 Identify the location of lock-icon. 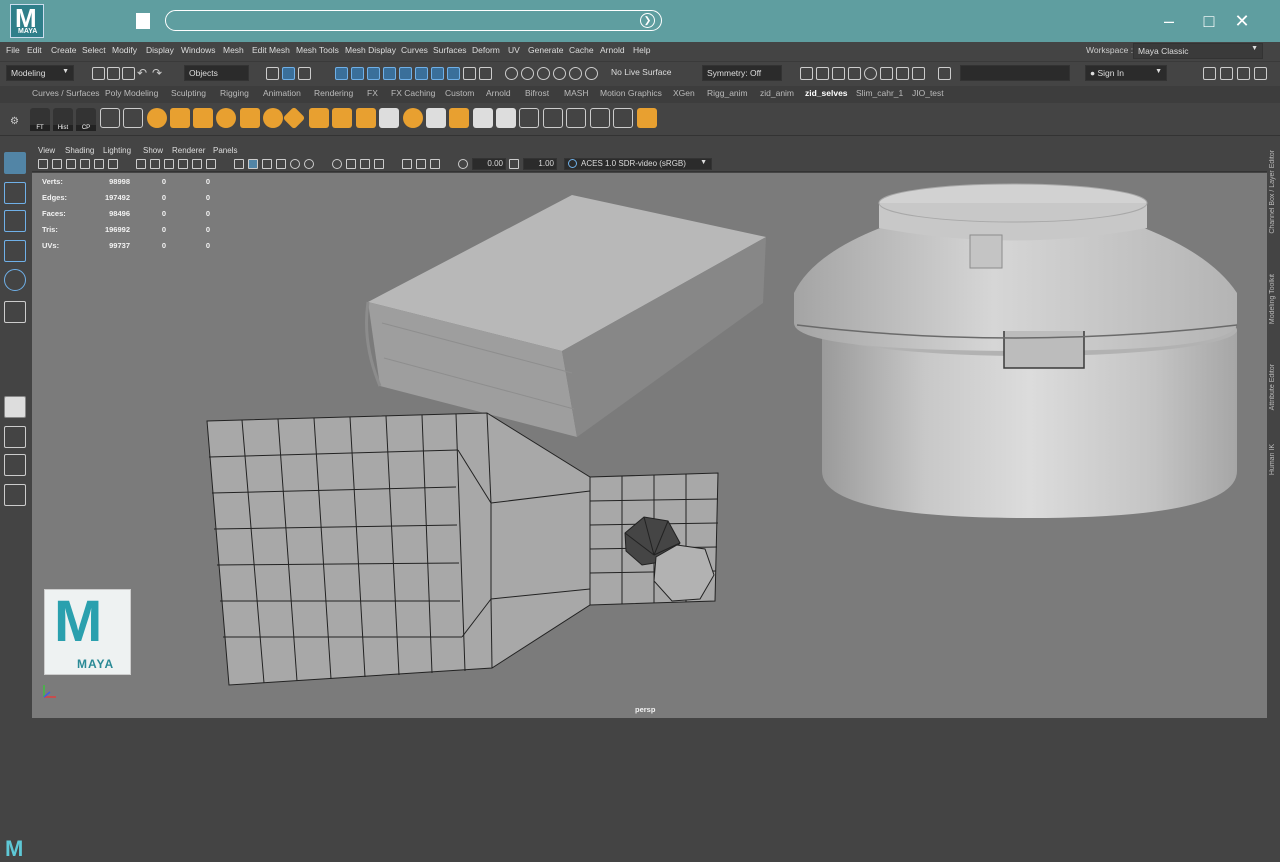
(453, 73).